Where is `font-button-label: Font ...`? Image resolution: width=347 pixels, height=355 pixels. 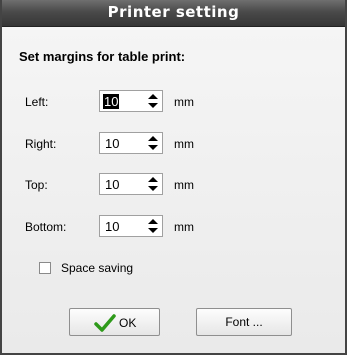
font-button-label: Font ... is located at coordinates (244, 322).